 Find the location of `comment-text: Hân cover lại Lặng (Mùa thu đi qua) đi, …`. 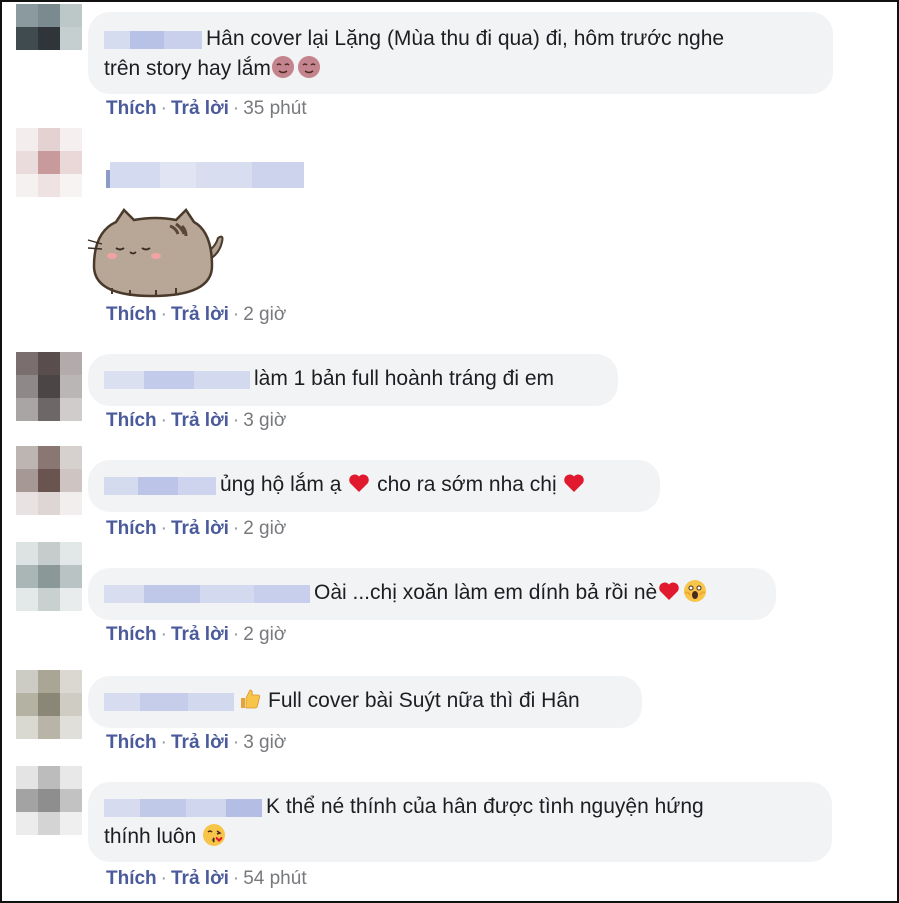

comment-text: Hân cover lại Lặng (Mùa thu đi qua) đi, … is located at coordinates (465, 38).